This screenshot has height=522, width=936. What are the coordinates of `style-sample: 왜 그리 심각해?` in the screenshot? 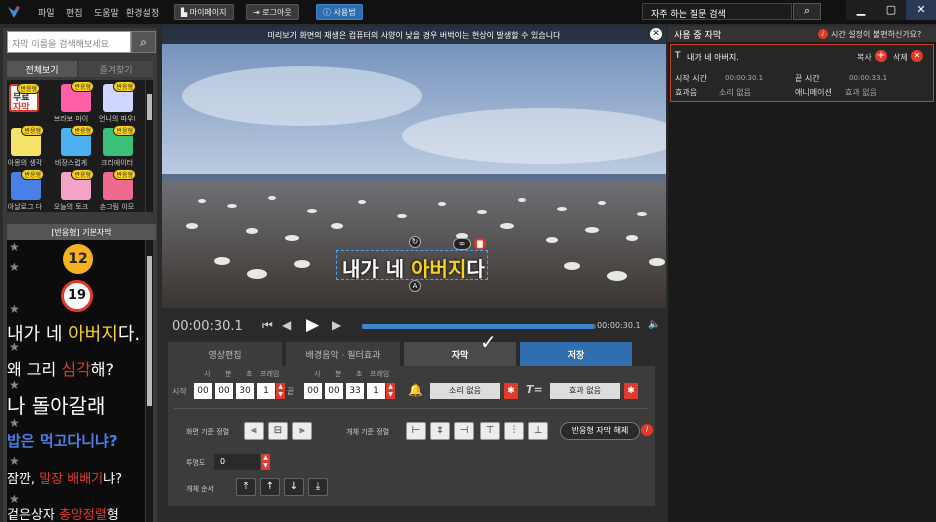 It's located at (76, 368).